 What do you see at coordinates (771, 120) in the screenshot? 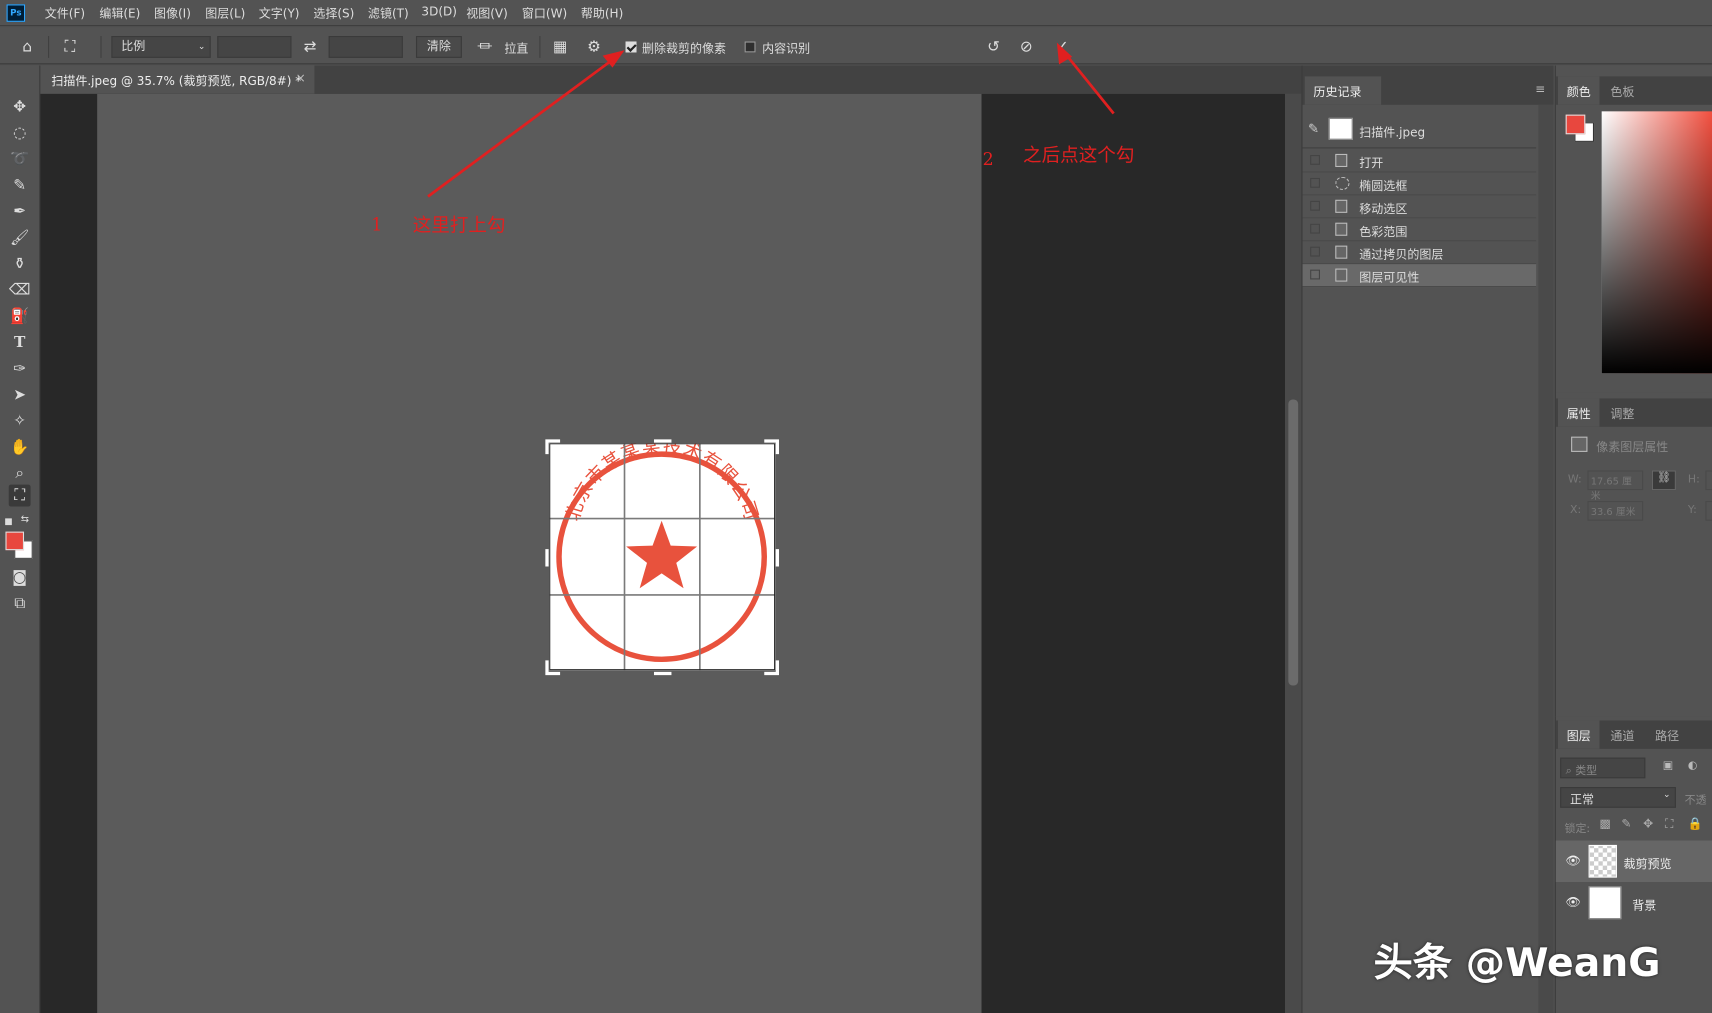
I see `annotation-arrows` at bounding box center [771, 120].